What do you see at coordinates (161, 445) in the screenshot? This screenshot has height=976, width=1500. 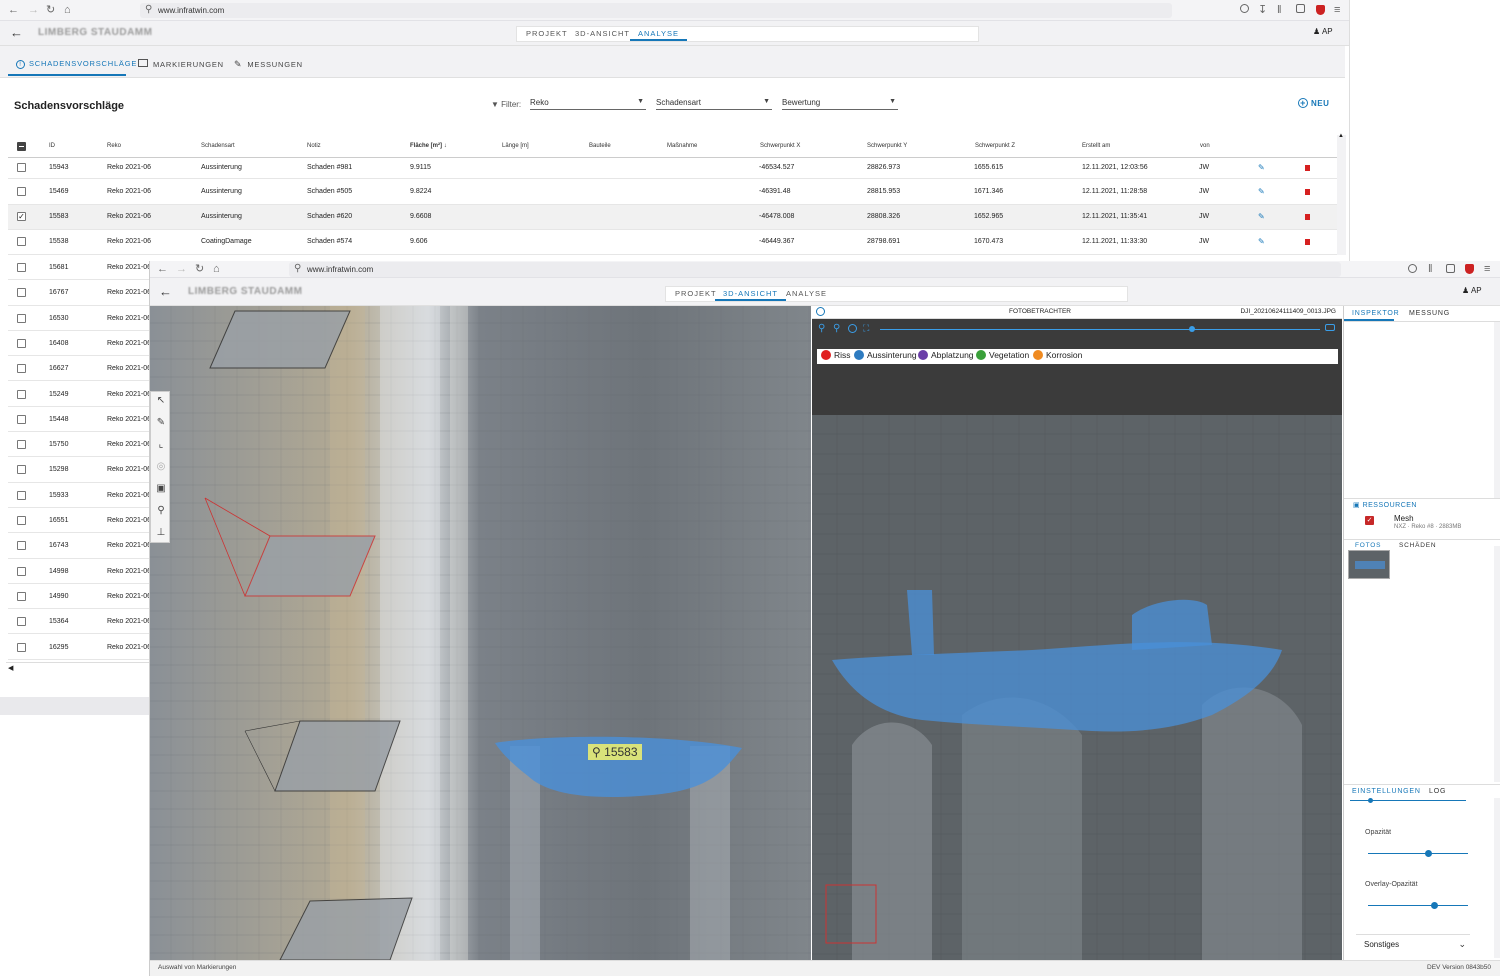 I see `area-measure-icon: ⌞` at bounding box center [161, 445].